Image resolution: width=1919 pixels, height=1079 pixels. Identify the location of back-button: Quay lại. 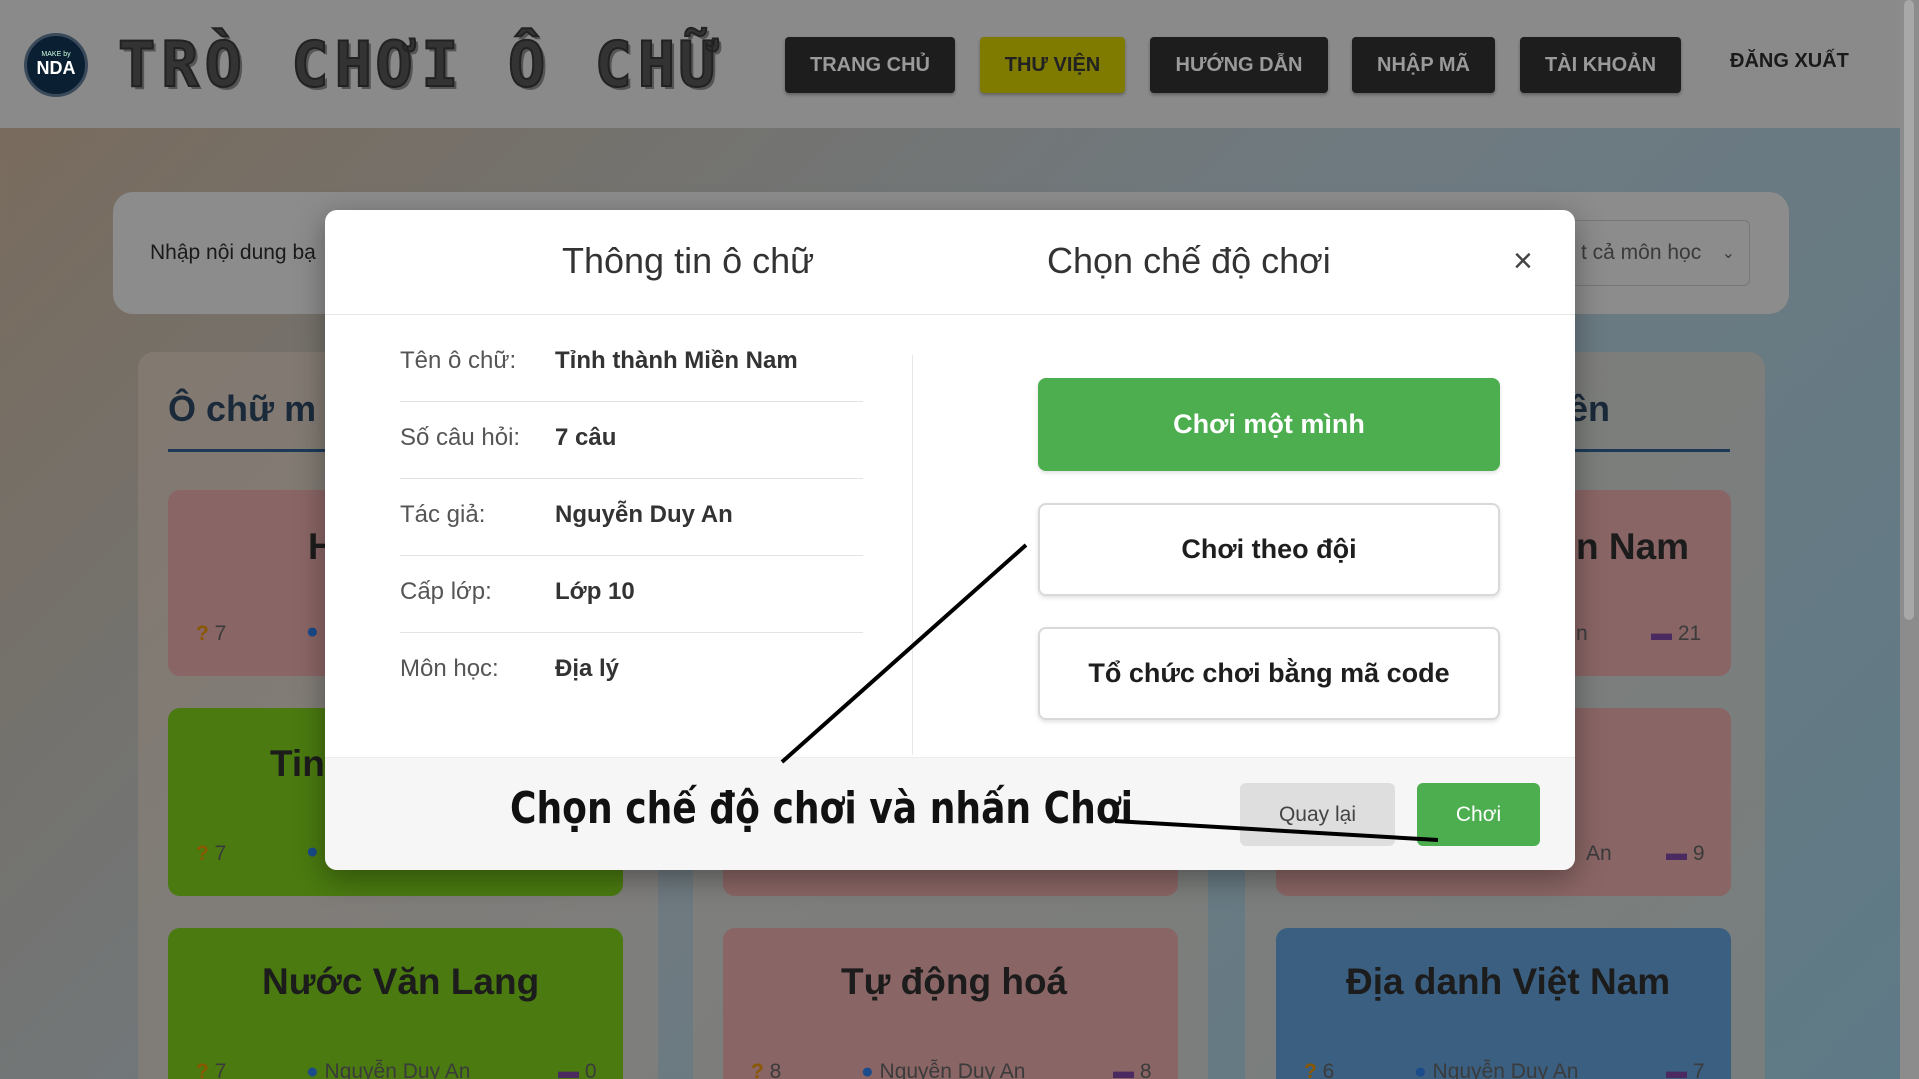
(1317, 814).